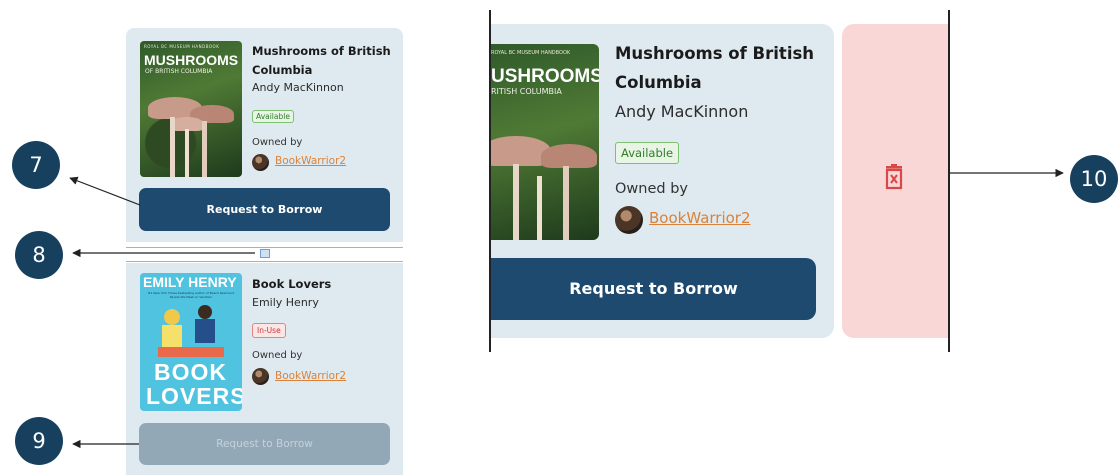 Image resolution: width=1119 pixels, height=475 pixels. I want to click on delete-action-button, so click(895, 181).